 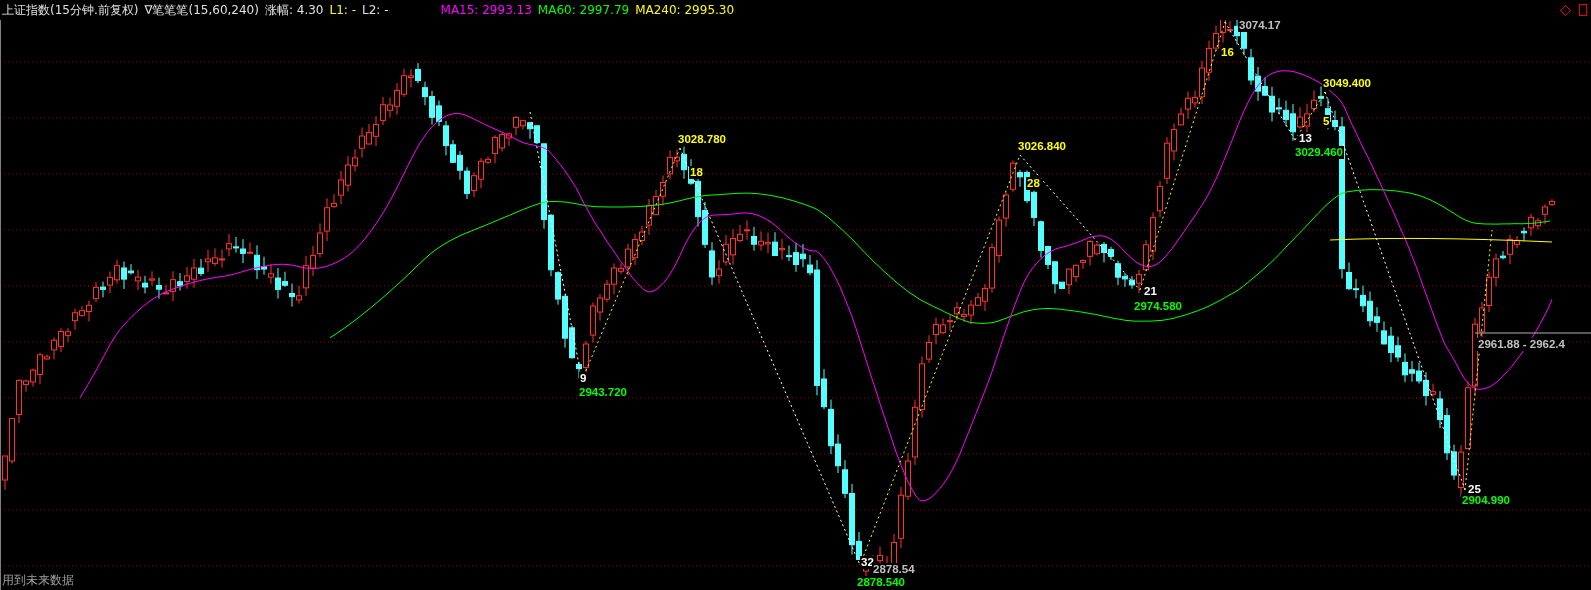 I want to click on price-annotation: 3074.17, so click(x=1260, y=25).